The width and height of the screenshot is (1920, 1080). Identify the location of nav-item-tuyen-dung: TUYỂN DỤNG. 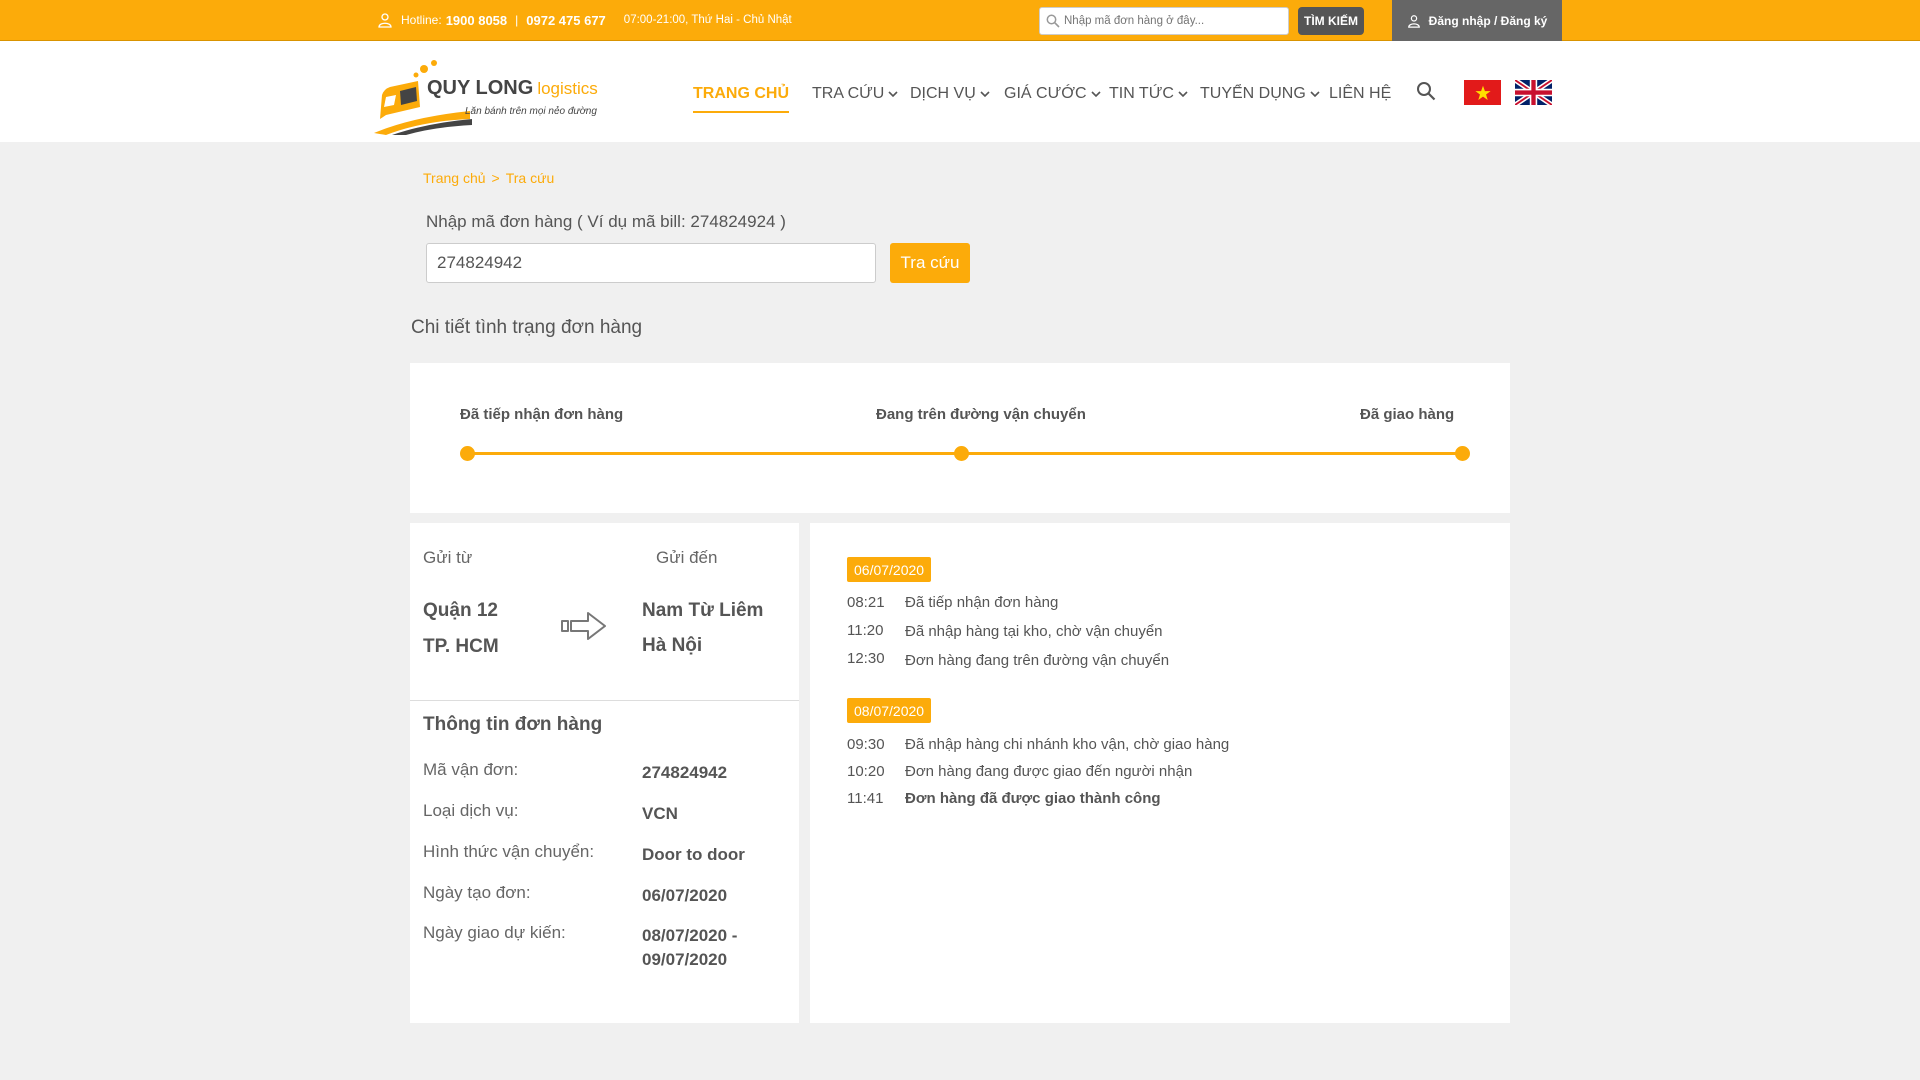
(1260, 94).